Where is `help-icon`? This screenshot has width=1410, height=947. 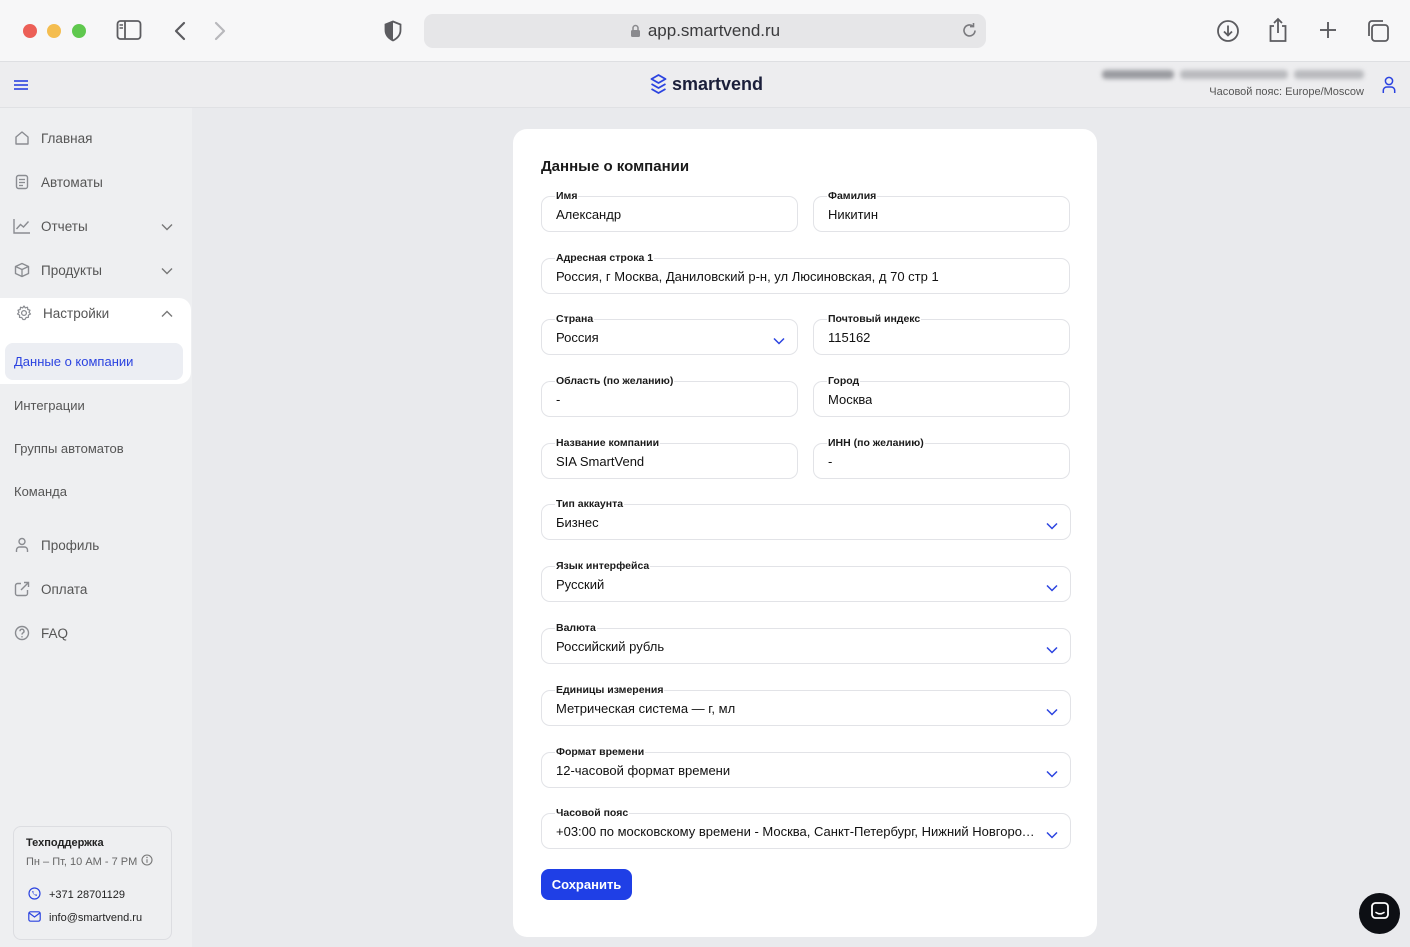 help-icon is located at coordinates (22, 633).